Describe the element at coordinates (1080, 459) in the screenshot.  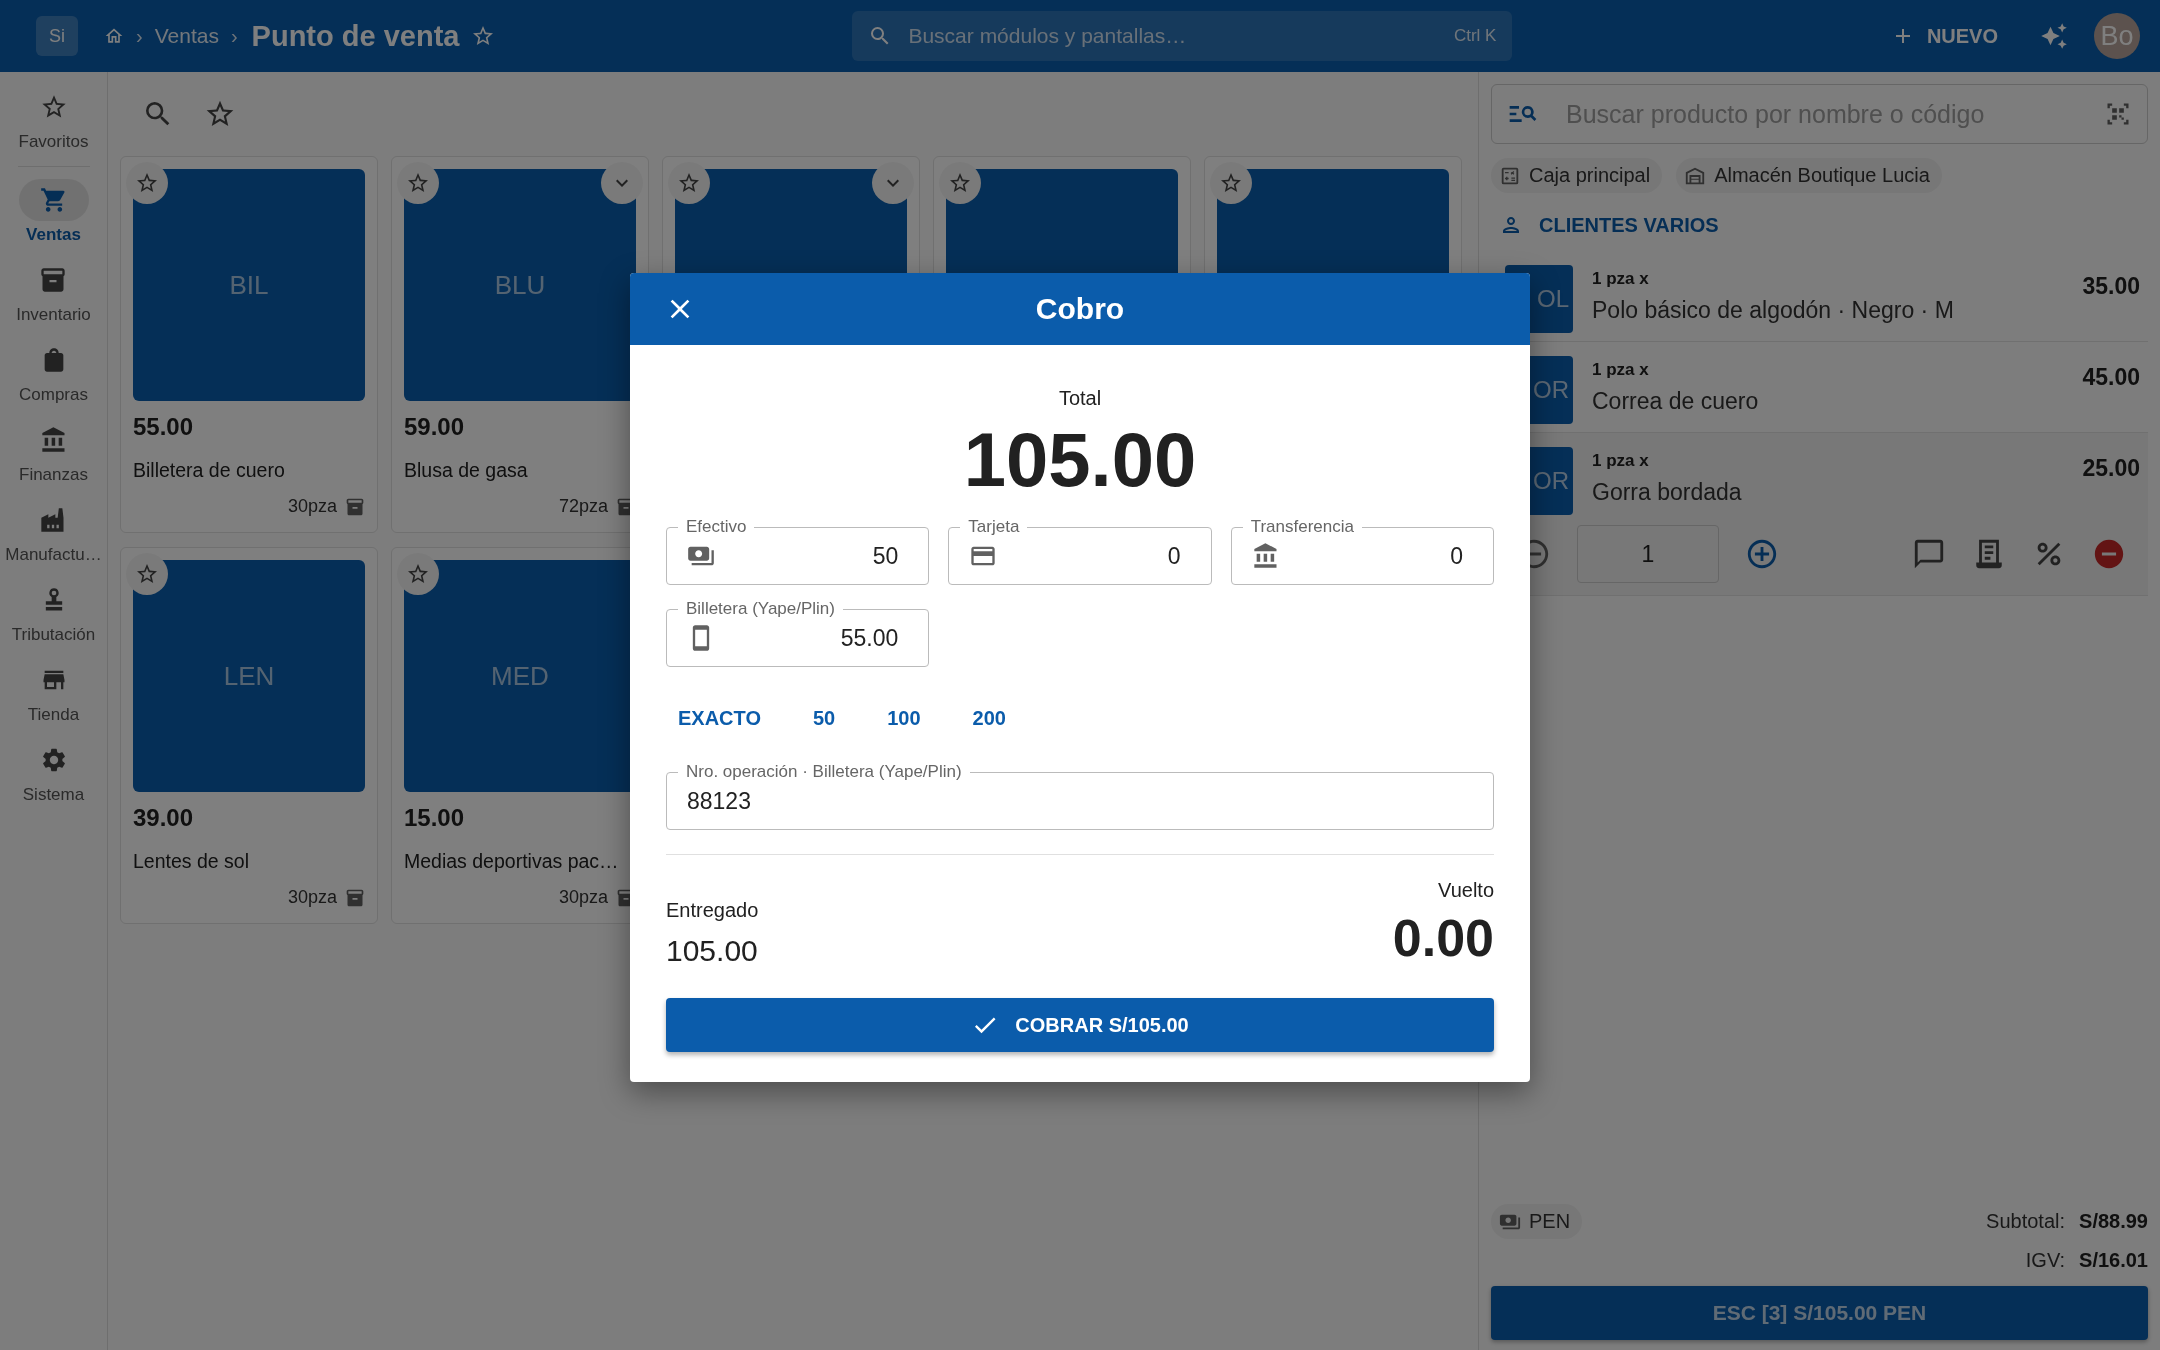
I see `total-amount: 105.00` at that location.